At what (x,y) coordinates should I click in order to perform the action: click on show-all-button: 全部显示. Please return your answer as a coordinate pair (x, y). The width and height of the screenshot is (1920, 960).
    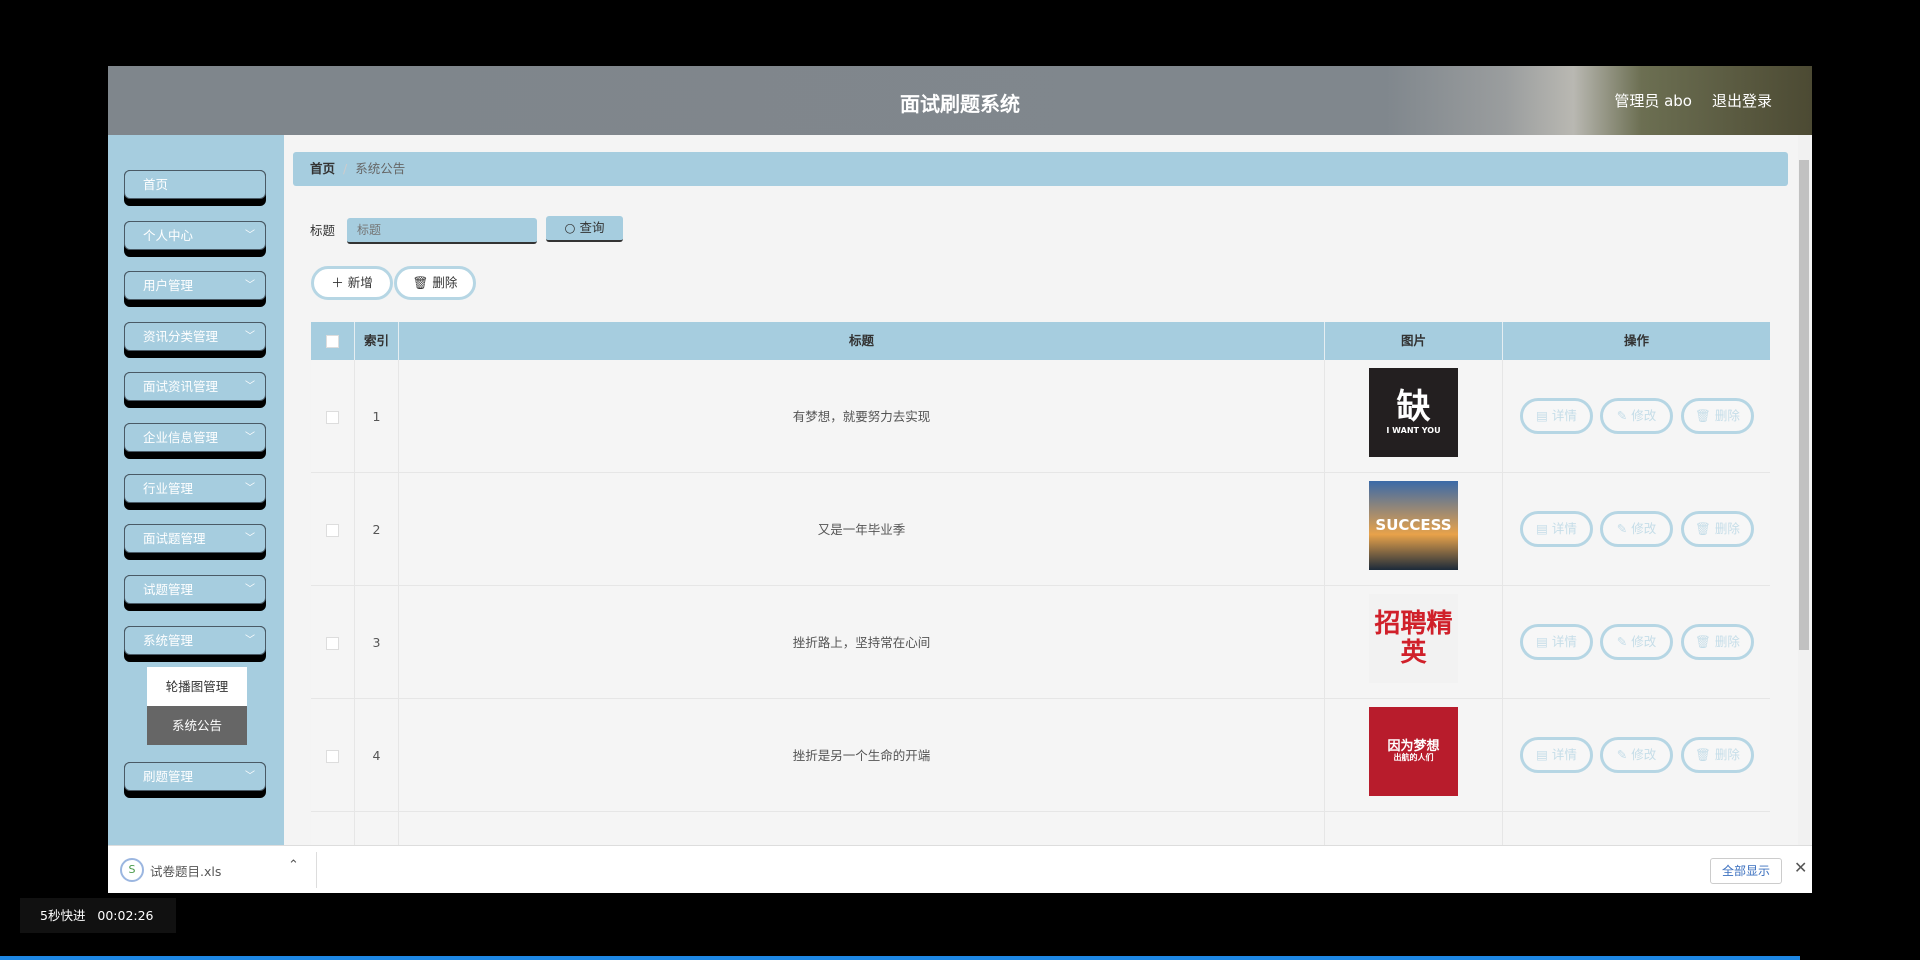
    Looking at the image, I should click on (1746, 871).